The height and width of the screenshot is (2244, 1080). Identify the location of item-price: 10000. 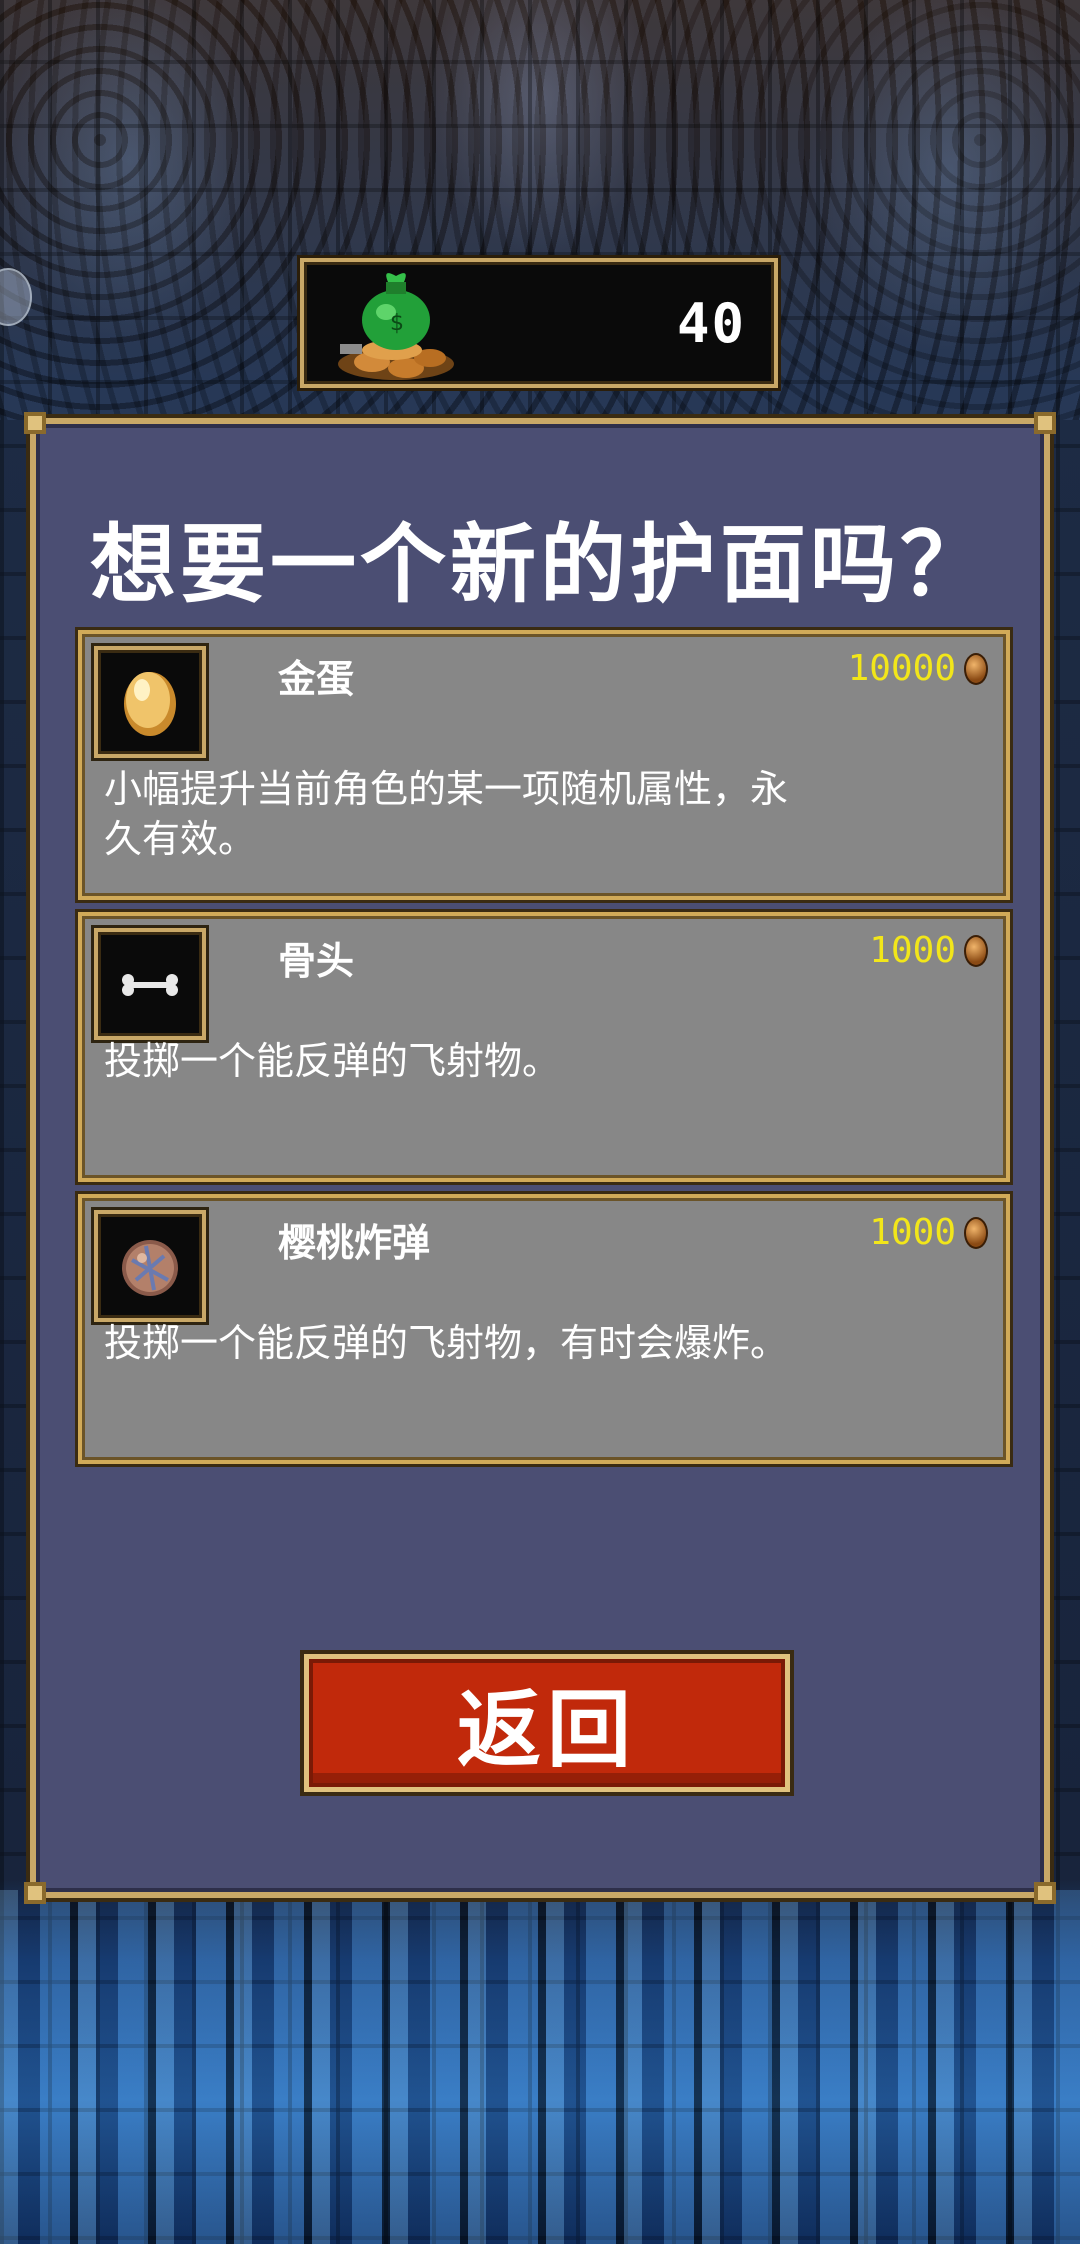
(918, 668).